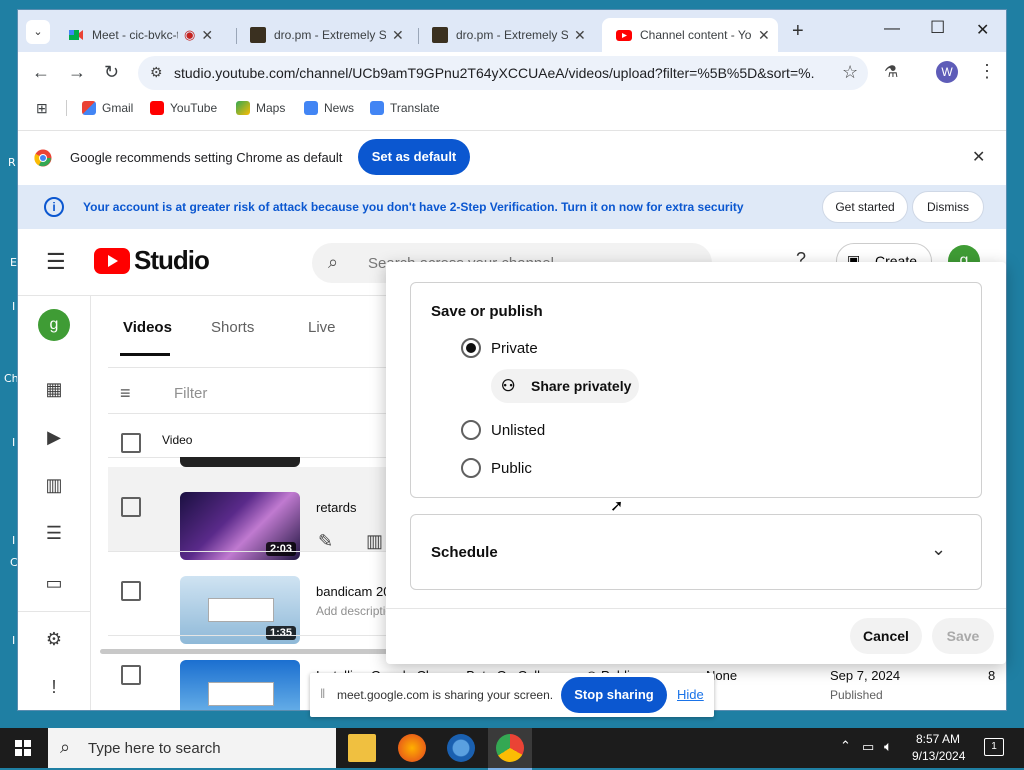  What do you see at coordinates (690, 694) in the screenshot?
I see `hide-link: Hide` at bounding box center [690, 694].